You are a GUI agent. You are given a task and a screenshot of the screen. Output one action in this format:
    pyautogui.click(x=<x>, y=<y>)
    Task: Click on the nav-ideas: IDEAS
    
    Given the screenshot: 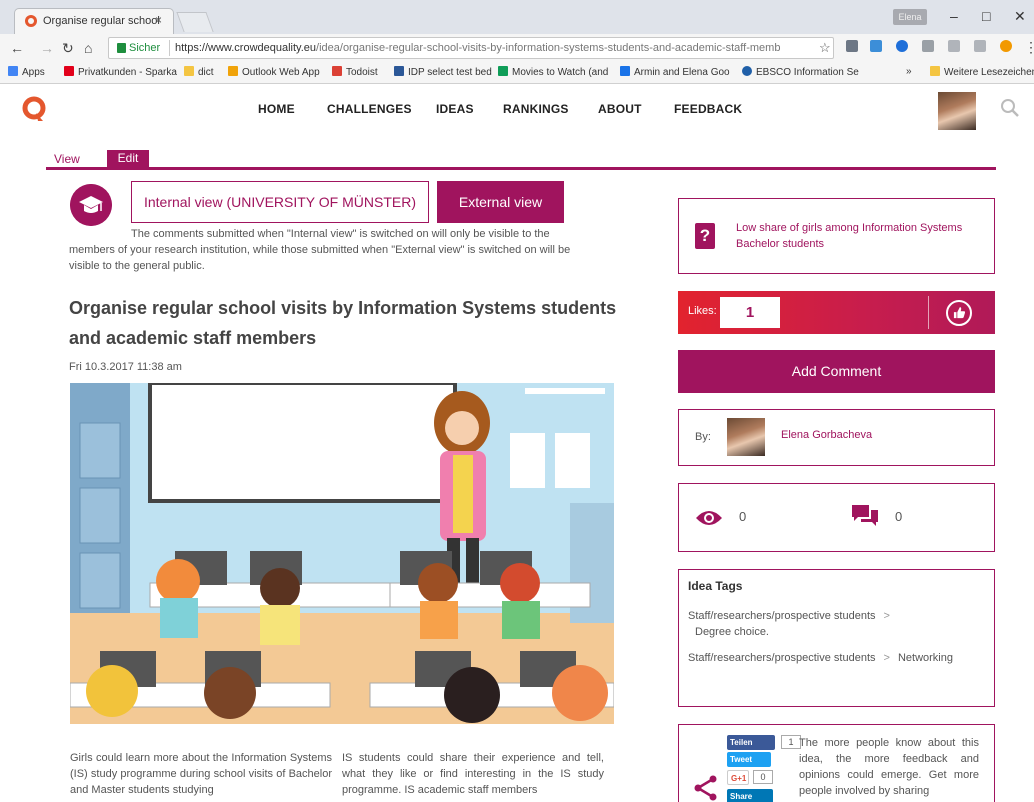 What is the action you would take?
    pyautogui.click(x=455, y=109)
    